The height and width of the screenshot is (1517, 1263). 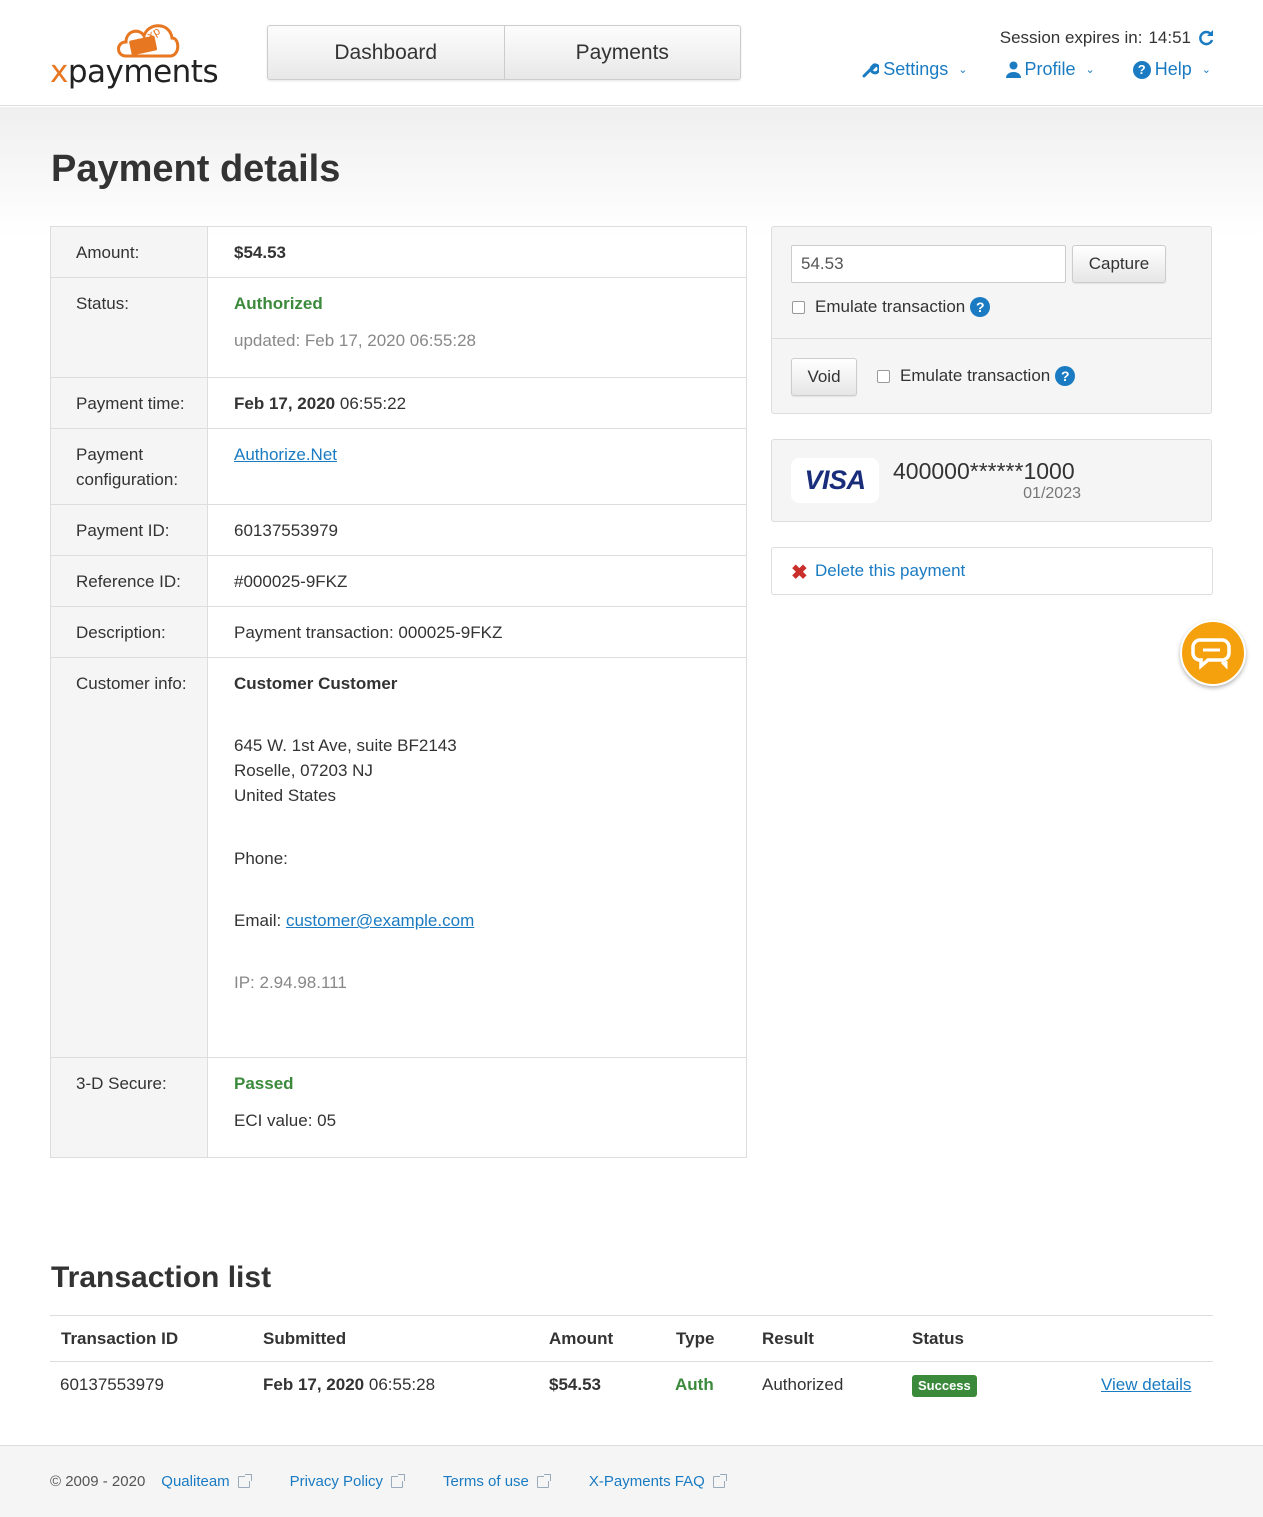 What do you see at coordinates (129, 530) in the screenshot?
I see `payment-id-label: Payment ID:` at bounding box center [129, 530].